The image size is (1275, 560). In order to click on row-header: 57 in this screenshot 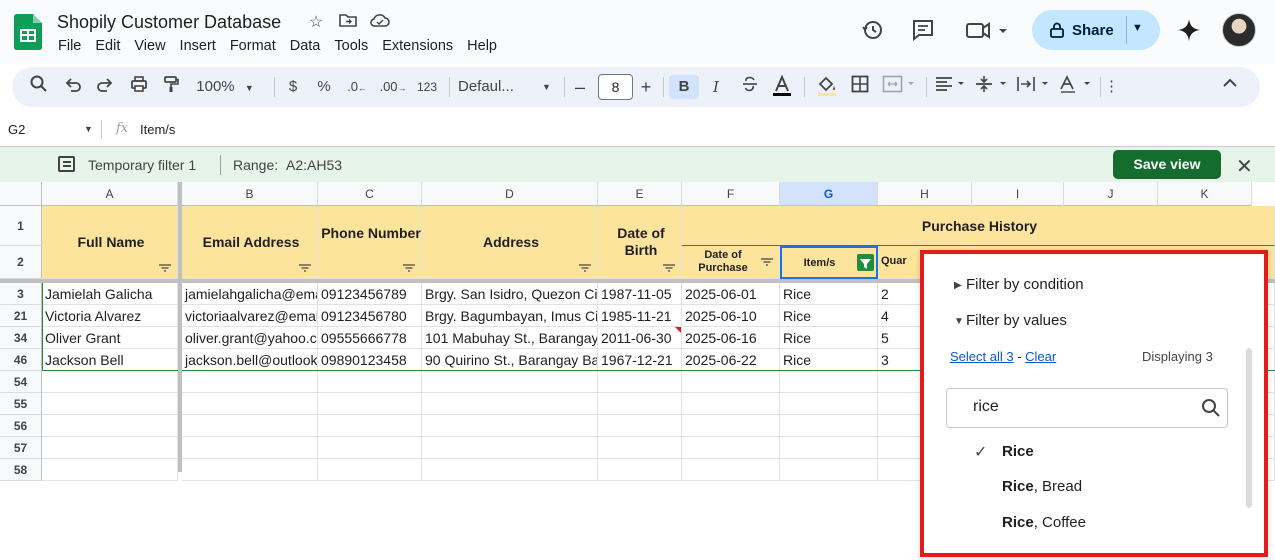, I will do `click(21, 448)`.